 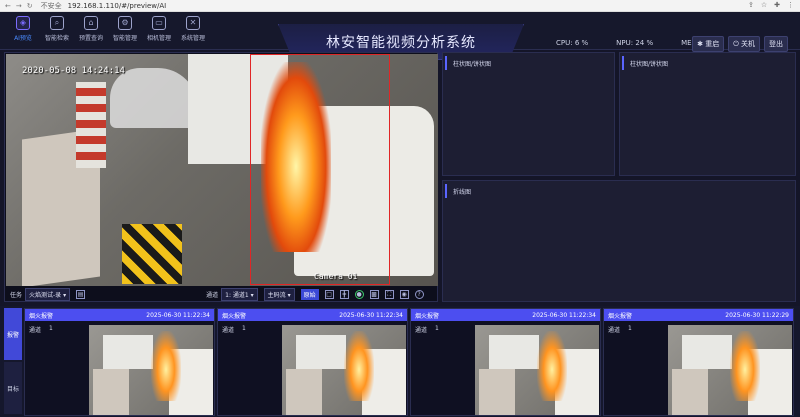 I want to click on tab-alarm: 报警, so click(x=13, y=334).